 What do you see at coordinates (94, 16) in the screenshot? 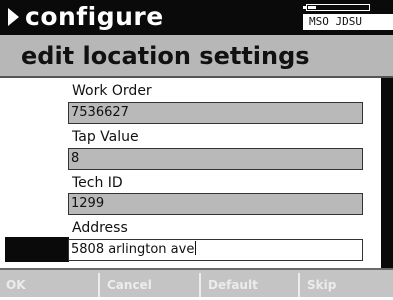
I see `menu-title: configure` at bounding box center [94, 16].